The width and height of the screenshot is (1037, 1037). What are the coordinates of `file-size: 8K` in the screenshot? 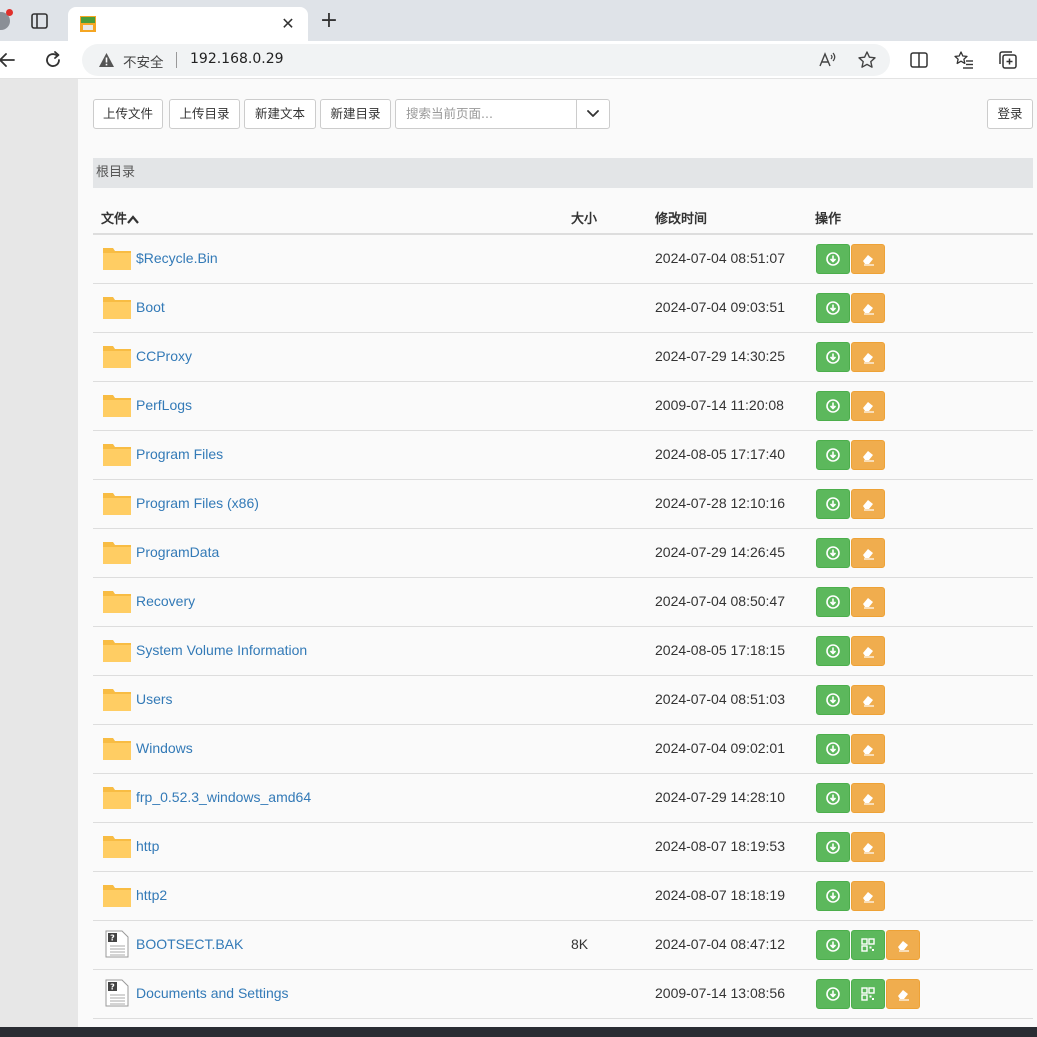 It's located at (580, 944).